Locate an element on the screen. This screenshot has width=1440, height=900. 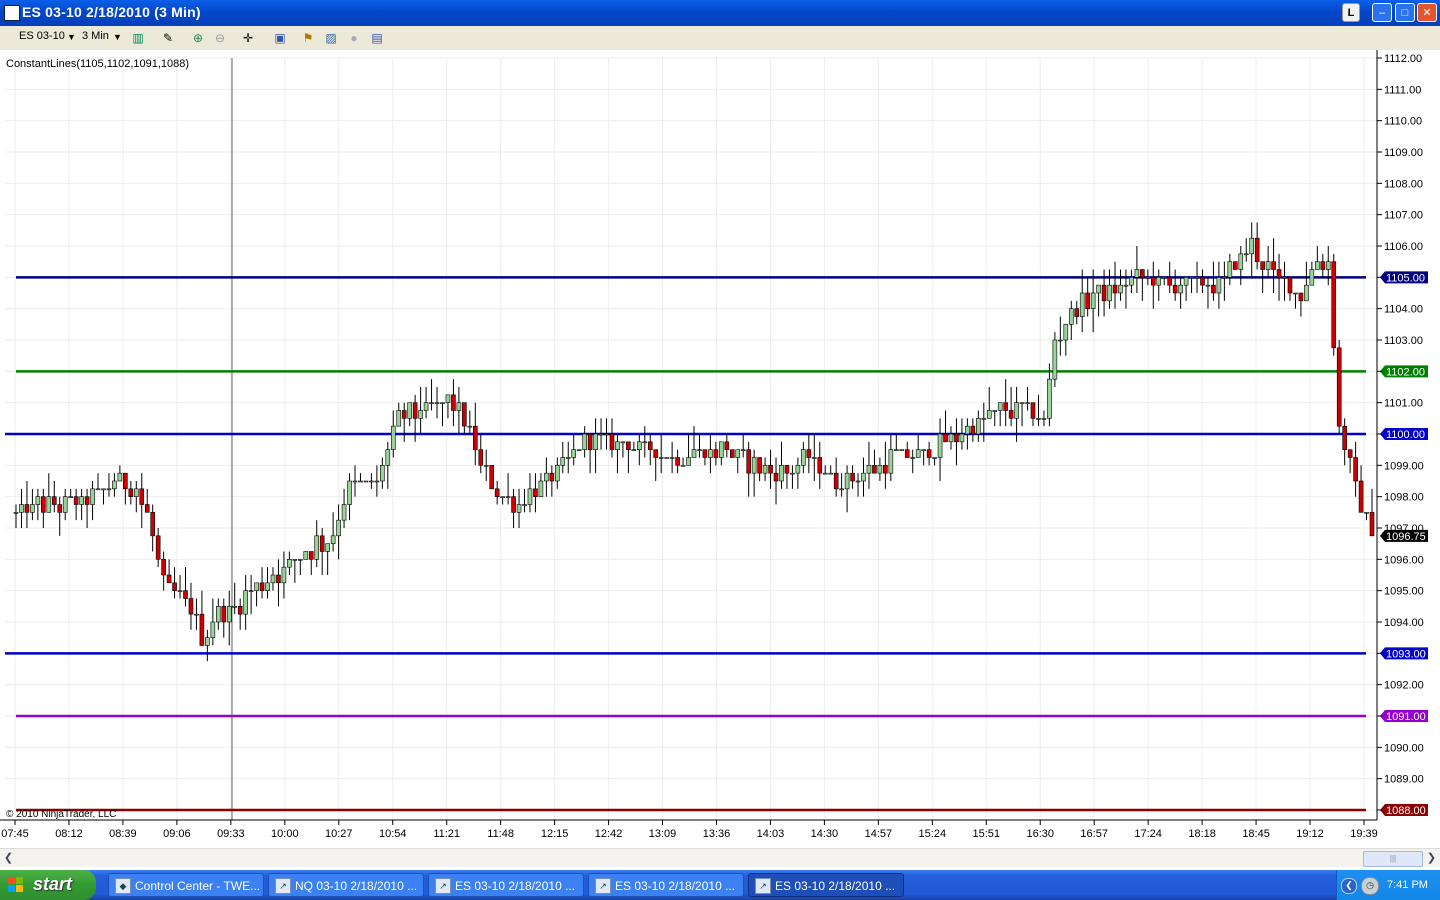
scroll-right-icon: ❯ is located at coordinates (1431, 858).